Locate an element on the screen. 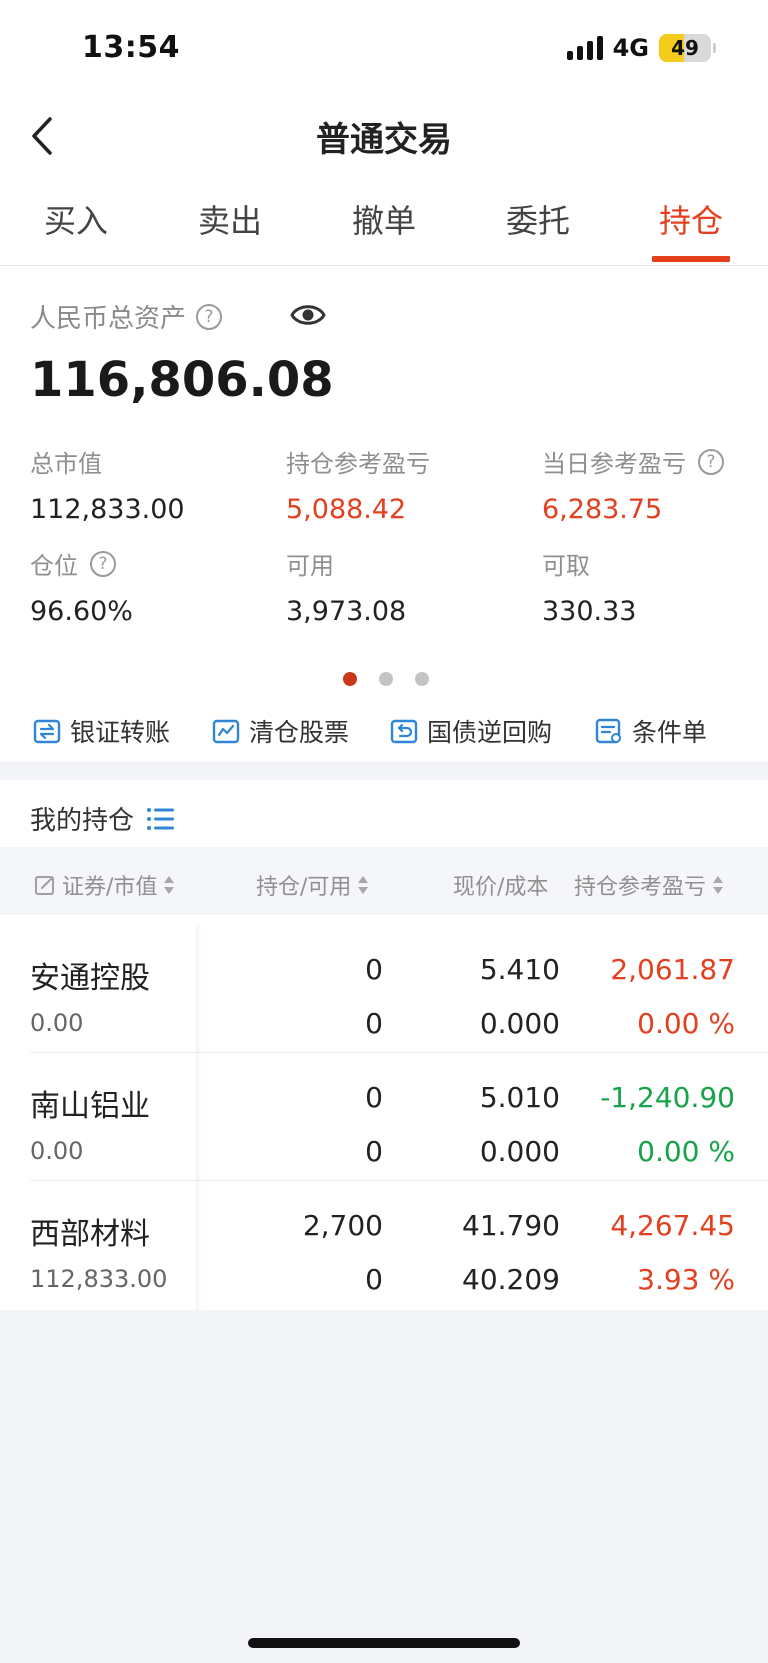 This screenshot has height=1663, width=768. tab-positions: 持仓 is located at coordinates (691, 219).